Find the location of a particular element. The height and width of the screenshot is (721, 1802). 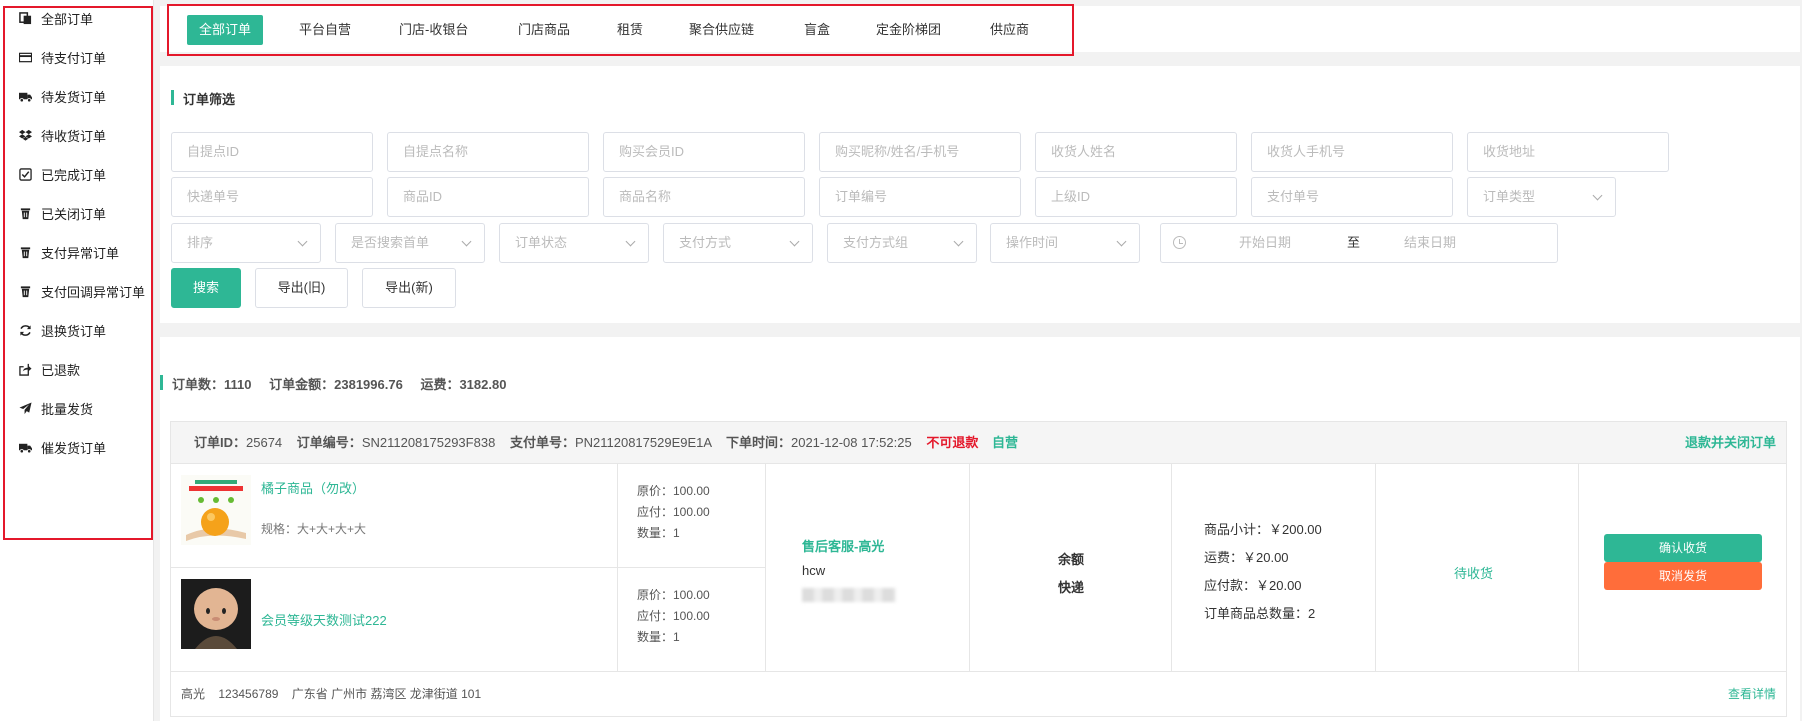

product-orig-price: 原价：100.00 is located at coordinates (673, 491).